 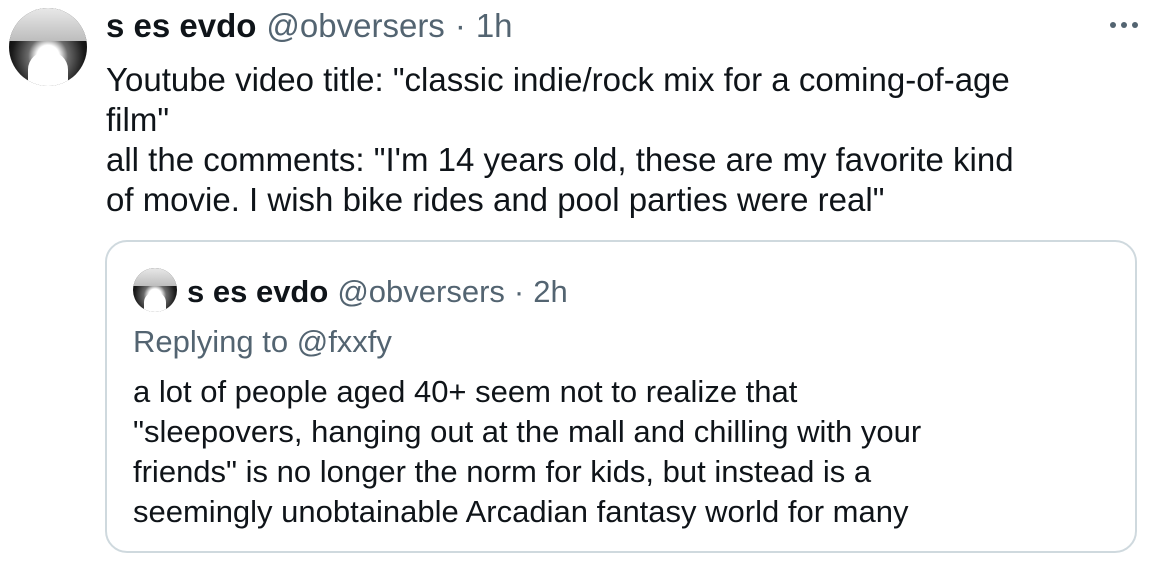 I want to click on more-options-button, so click(x=1124, y=25).